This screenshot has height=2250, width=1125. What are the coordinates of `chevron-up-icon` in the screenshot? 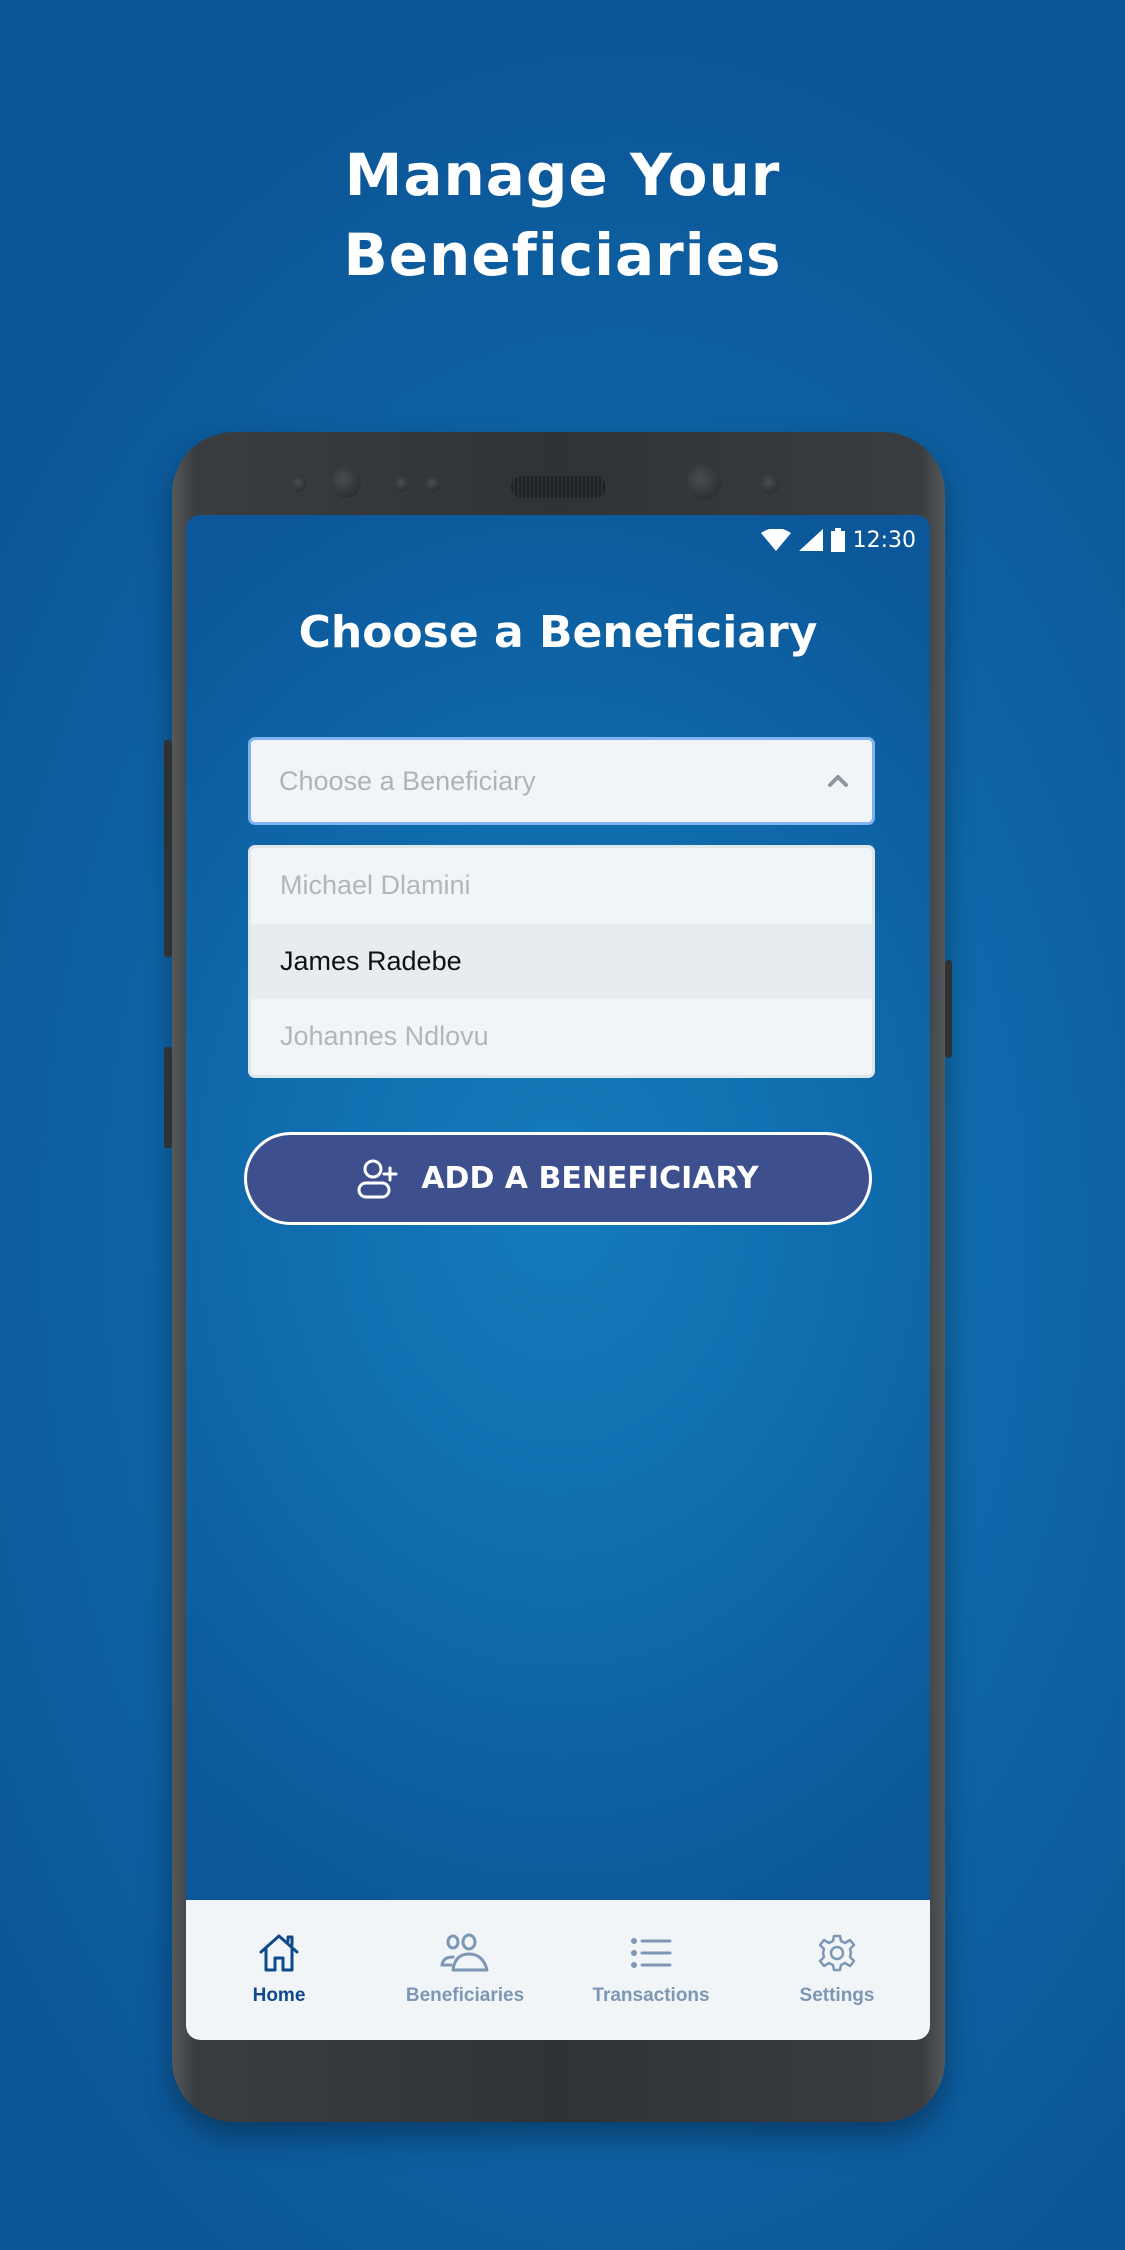 It's located at (838, 781).